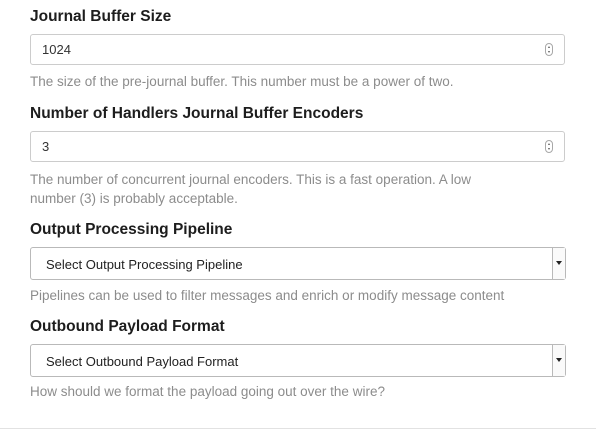 Image resolution: width=596 pixels, height=433 pixels. Describe the element at coordinates (144, 264) in the screenshot. I see `output-pipeline-selected: Select Output Processing Pipeline` at that location.